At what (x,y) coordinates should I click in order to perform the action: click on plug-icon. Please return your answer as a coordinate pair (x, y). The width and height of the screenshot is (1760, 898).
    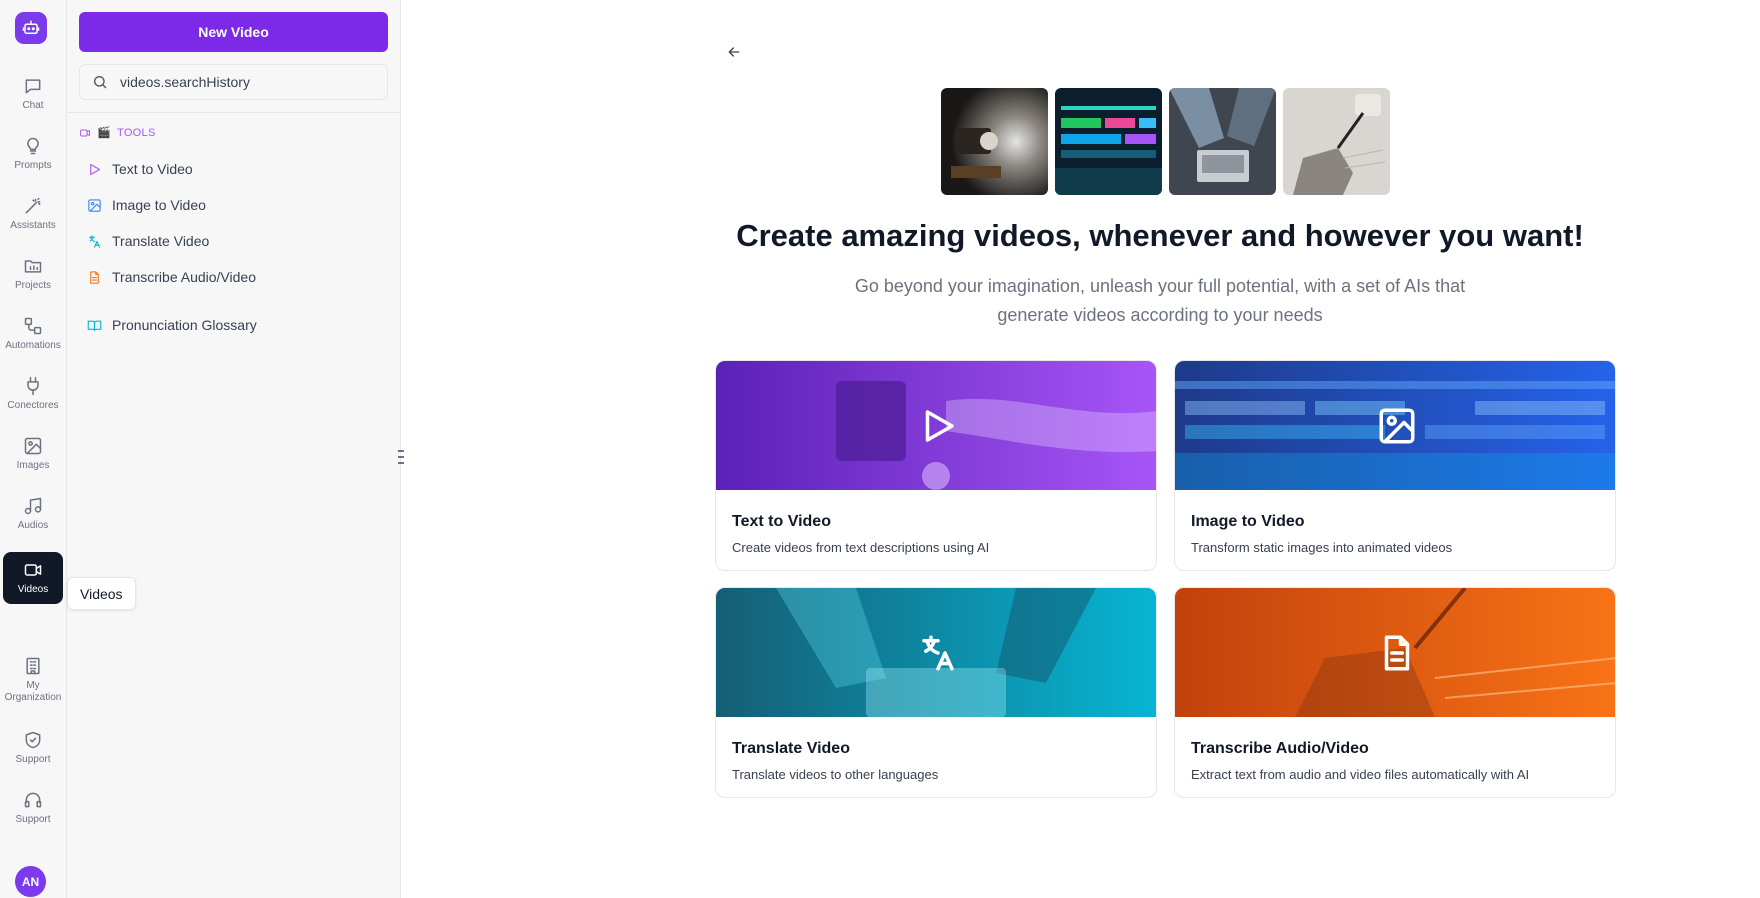
    Looking at the image, I should click on (33, 386).